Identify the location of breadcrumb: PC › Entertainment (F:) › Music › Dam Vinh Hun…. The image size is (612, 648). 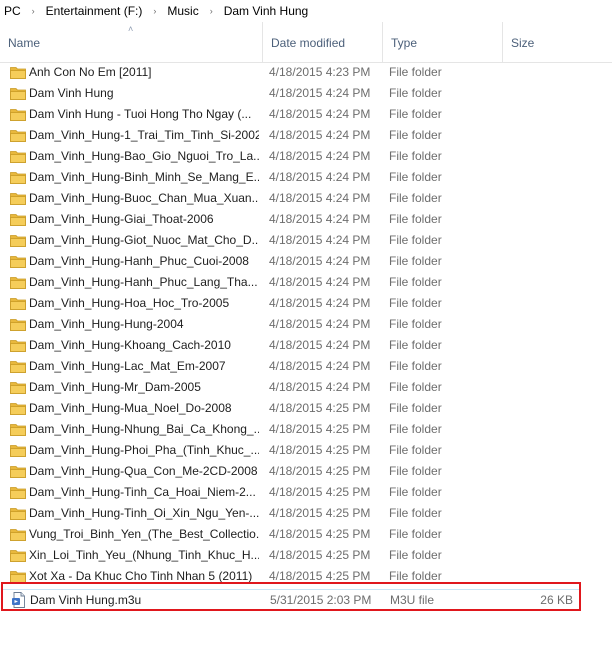
(306, 11).